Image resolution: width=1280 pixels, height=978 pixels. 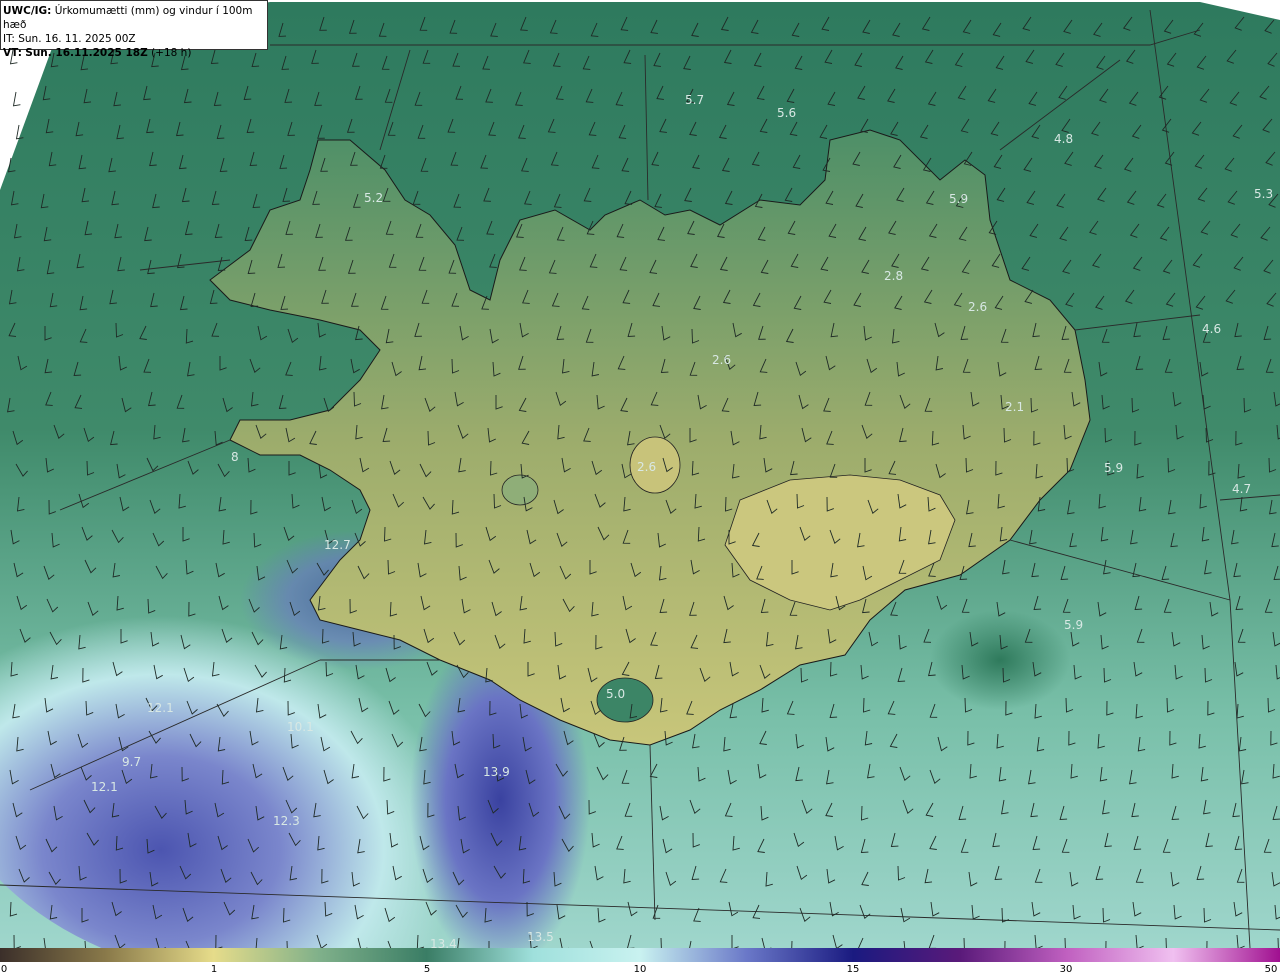 What do you see at coordinates (286, 821) in the screenshot?
I see `map-value: 12.3` at bounding box center [286, 821].